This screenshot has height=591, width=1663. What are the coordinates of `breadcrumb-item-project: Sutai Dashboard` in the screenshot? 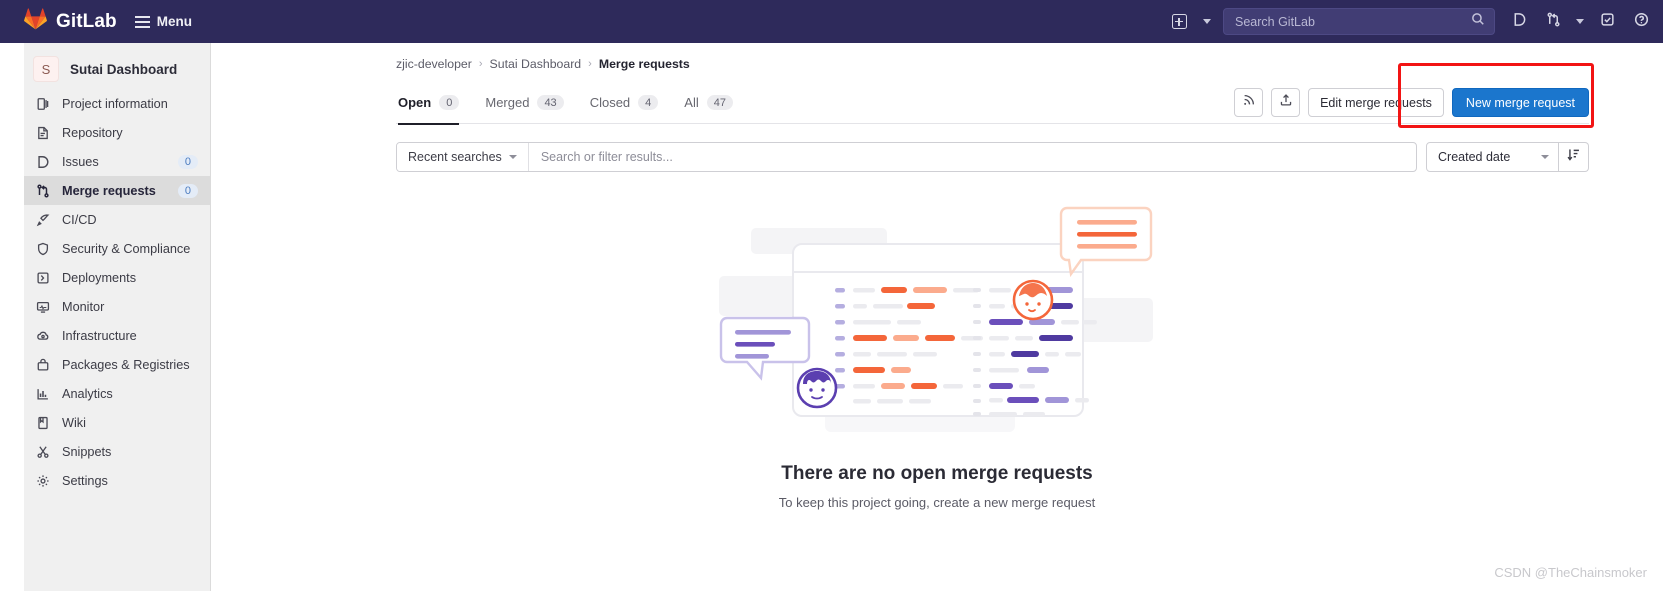 It's located at (536, 64).